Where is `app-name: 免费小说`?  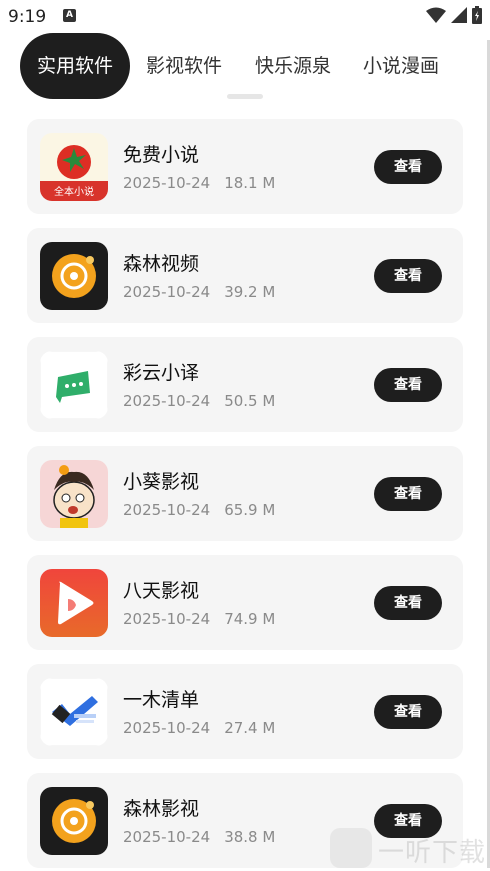 app-name: 免费小说 is located at coordinates (161, 155).